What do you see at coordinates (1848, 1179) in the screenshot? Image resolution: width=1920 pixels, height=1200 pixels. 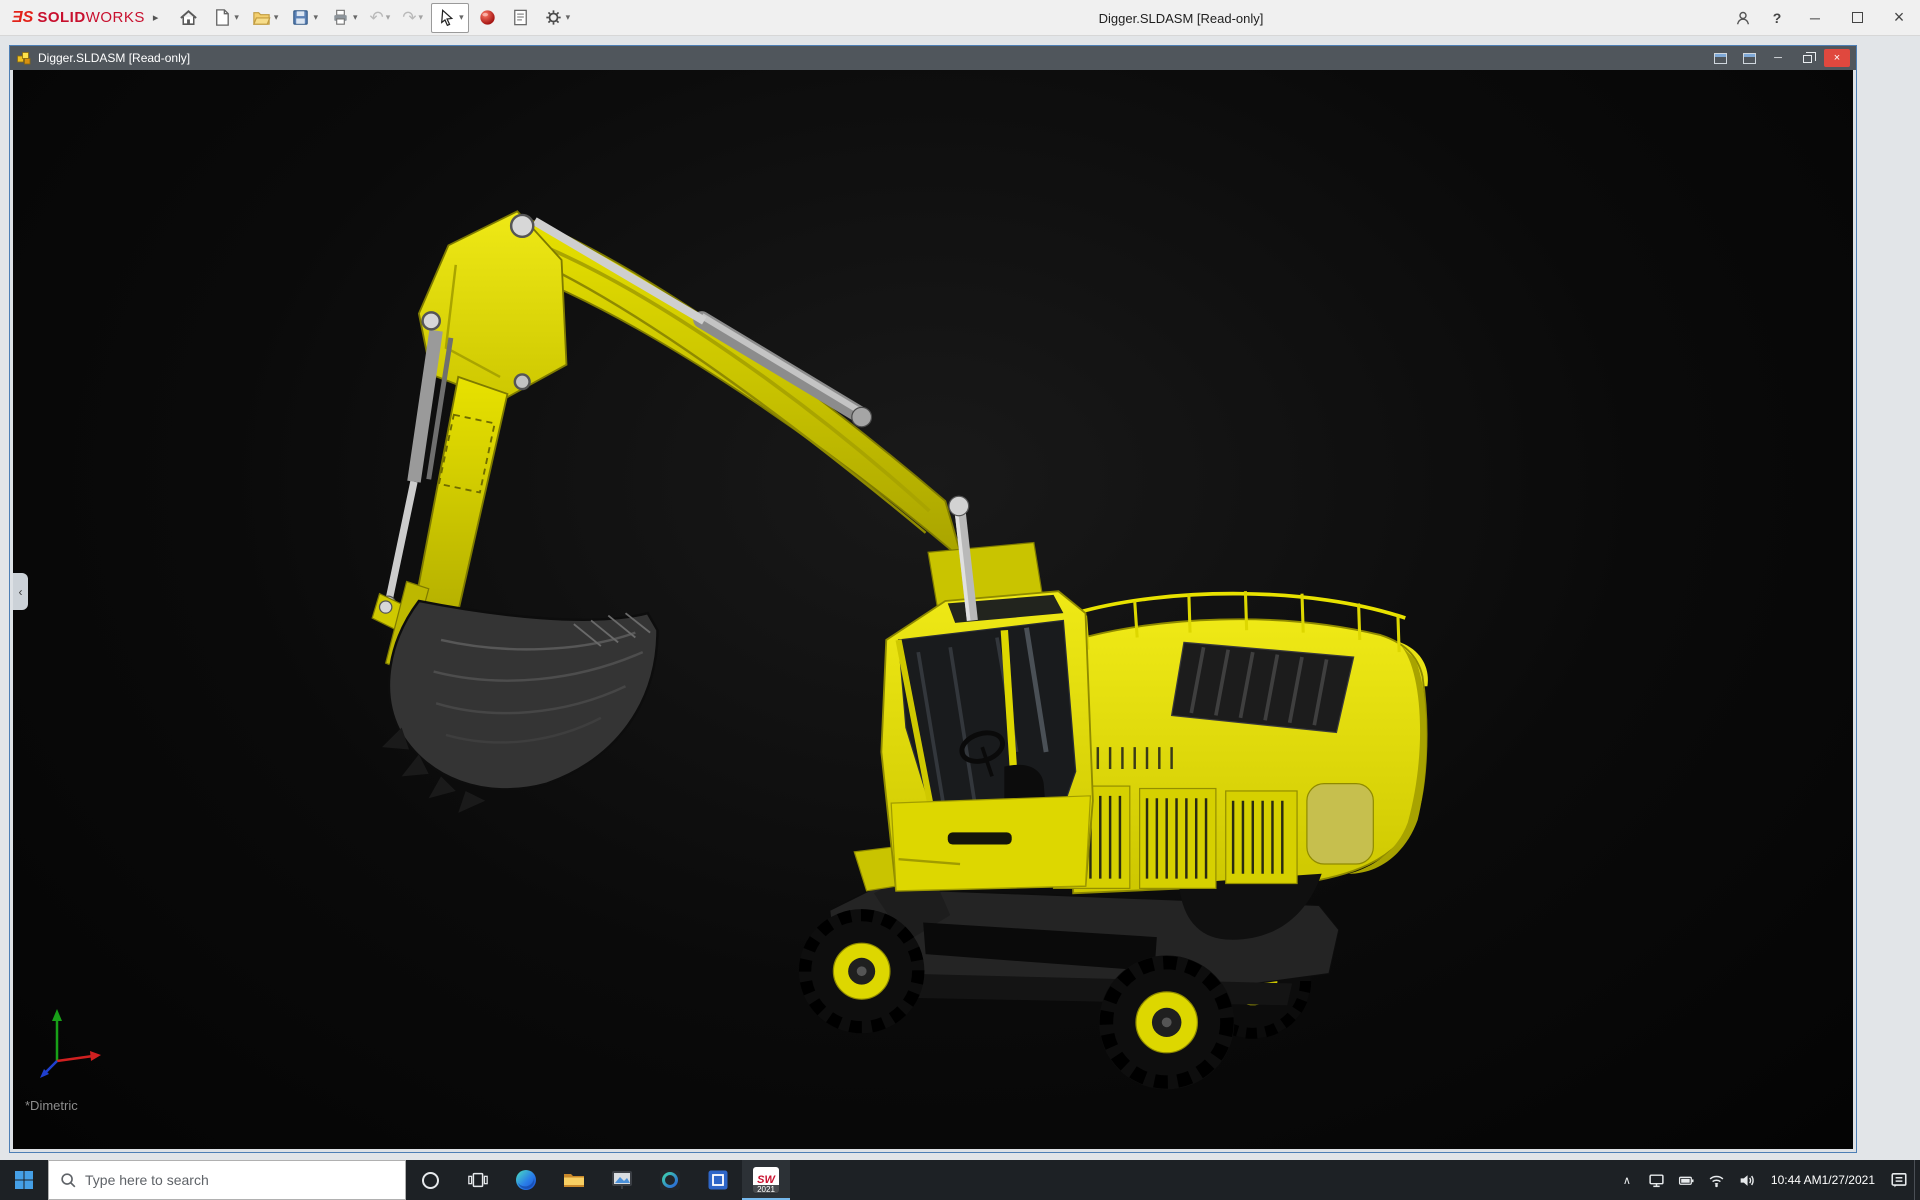 I see `clock-date: 1/27/2021` at bounding box center [1848, 1179].